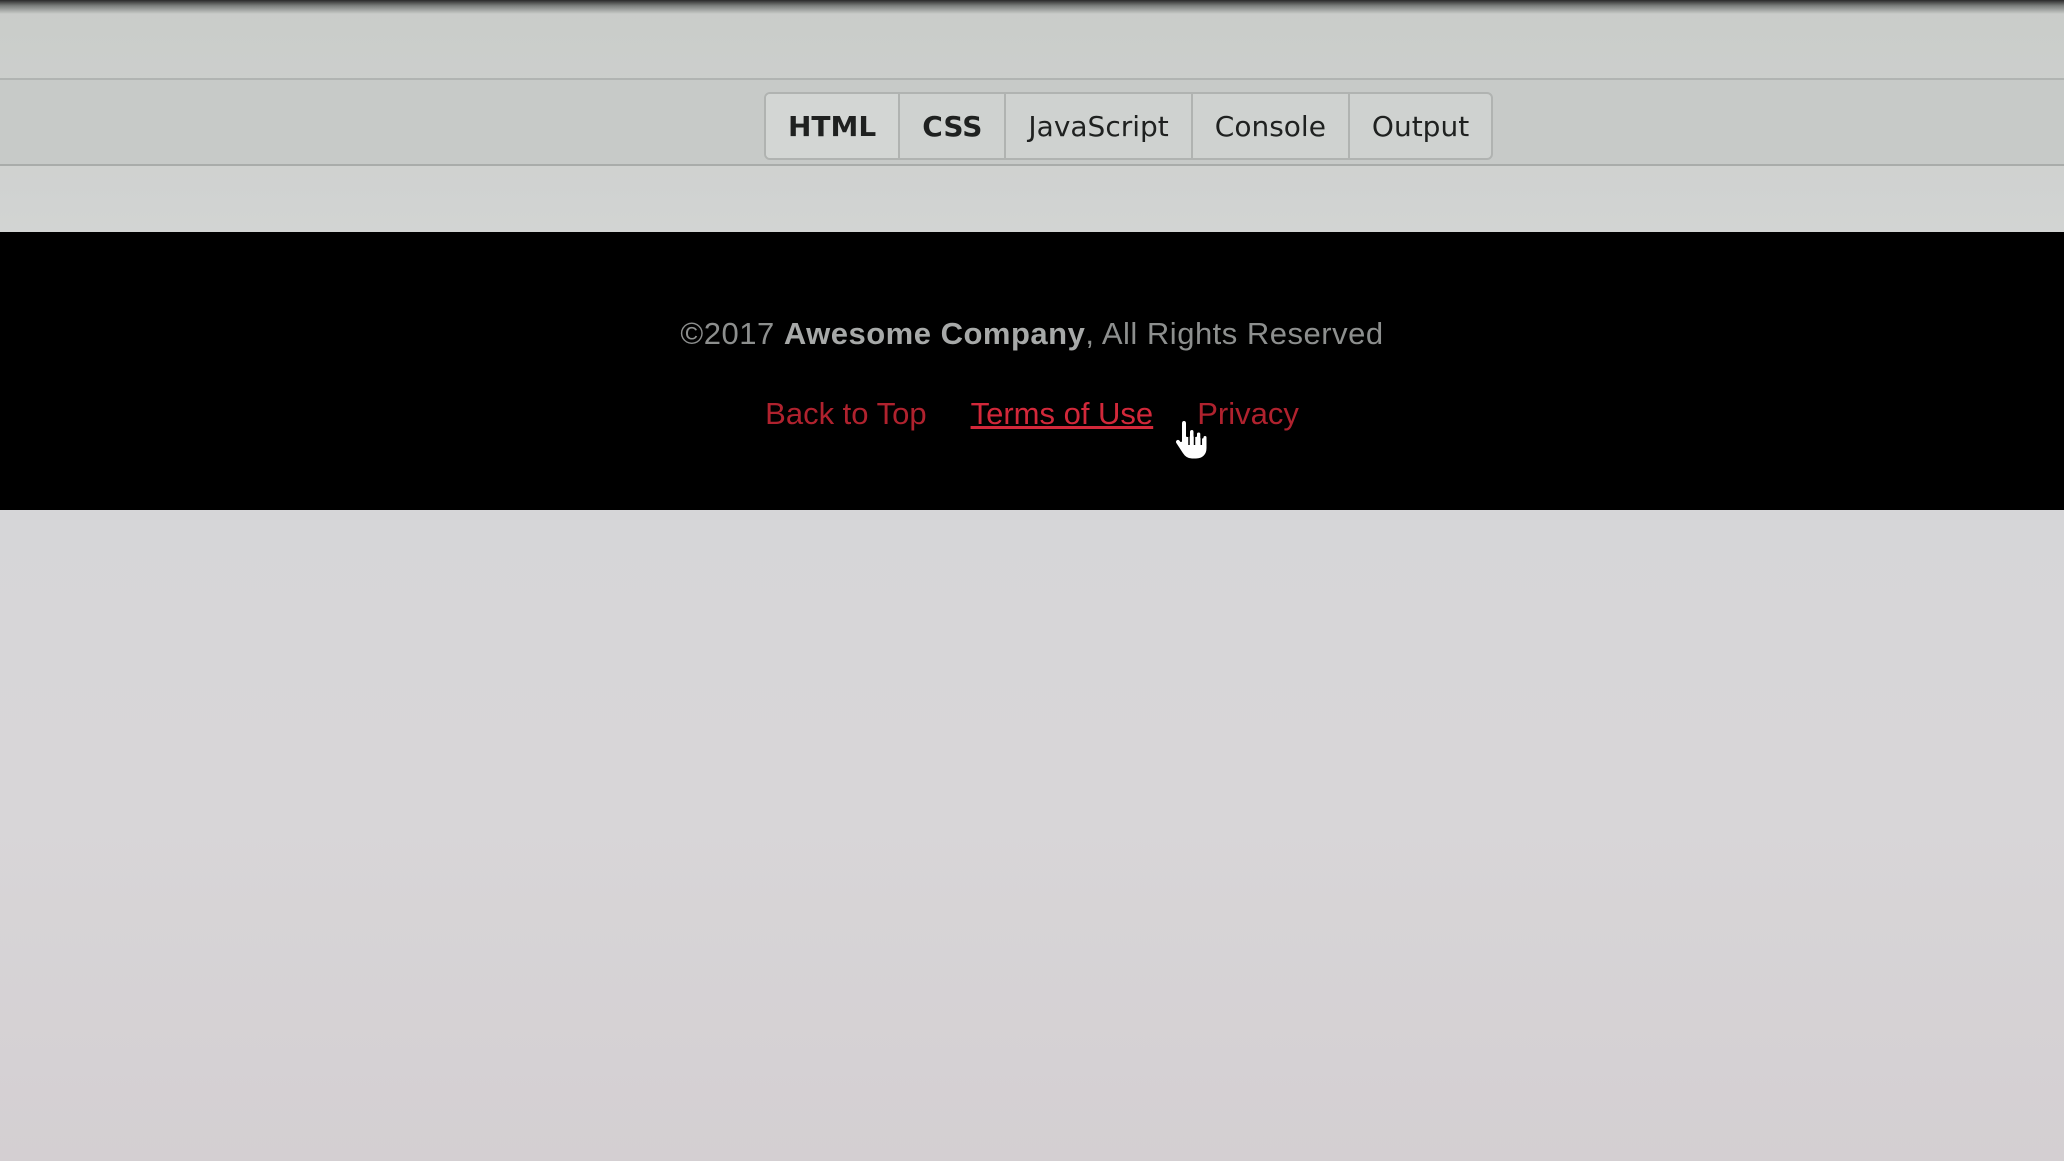 The height and width of the screenshot is (1161, 2064). What do you see at coordinates (833, 126) in the screenshot?
I see `tab-html: HTML` at bounding box center [833, 126].